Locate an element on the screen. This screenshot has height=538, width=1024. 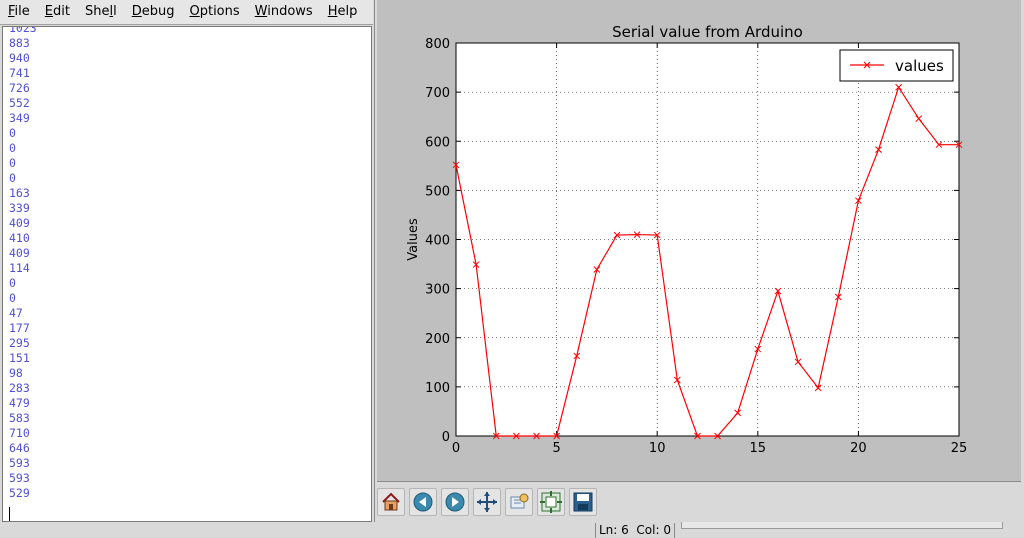
home-button is located at coordinates (391, 502).